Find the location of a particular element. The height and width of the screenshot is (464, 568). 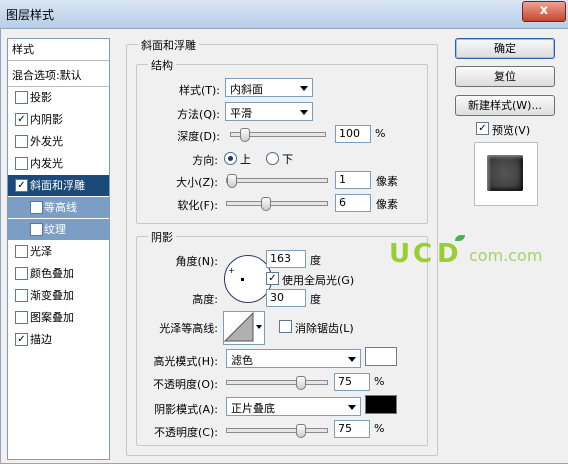

sidebar-item-pattern-overlay: 图案叠加 is located at coordinates (58, 317).